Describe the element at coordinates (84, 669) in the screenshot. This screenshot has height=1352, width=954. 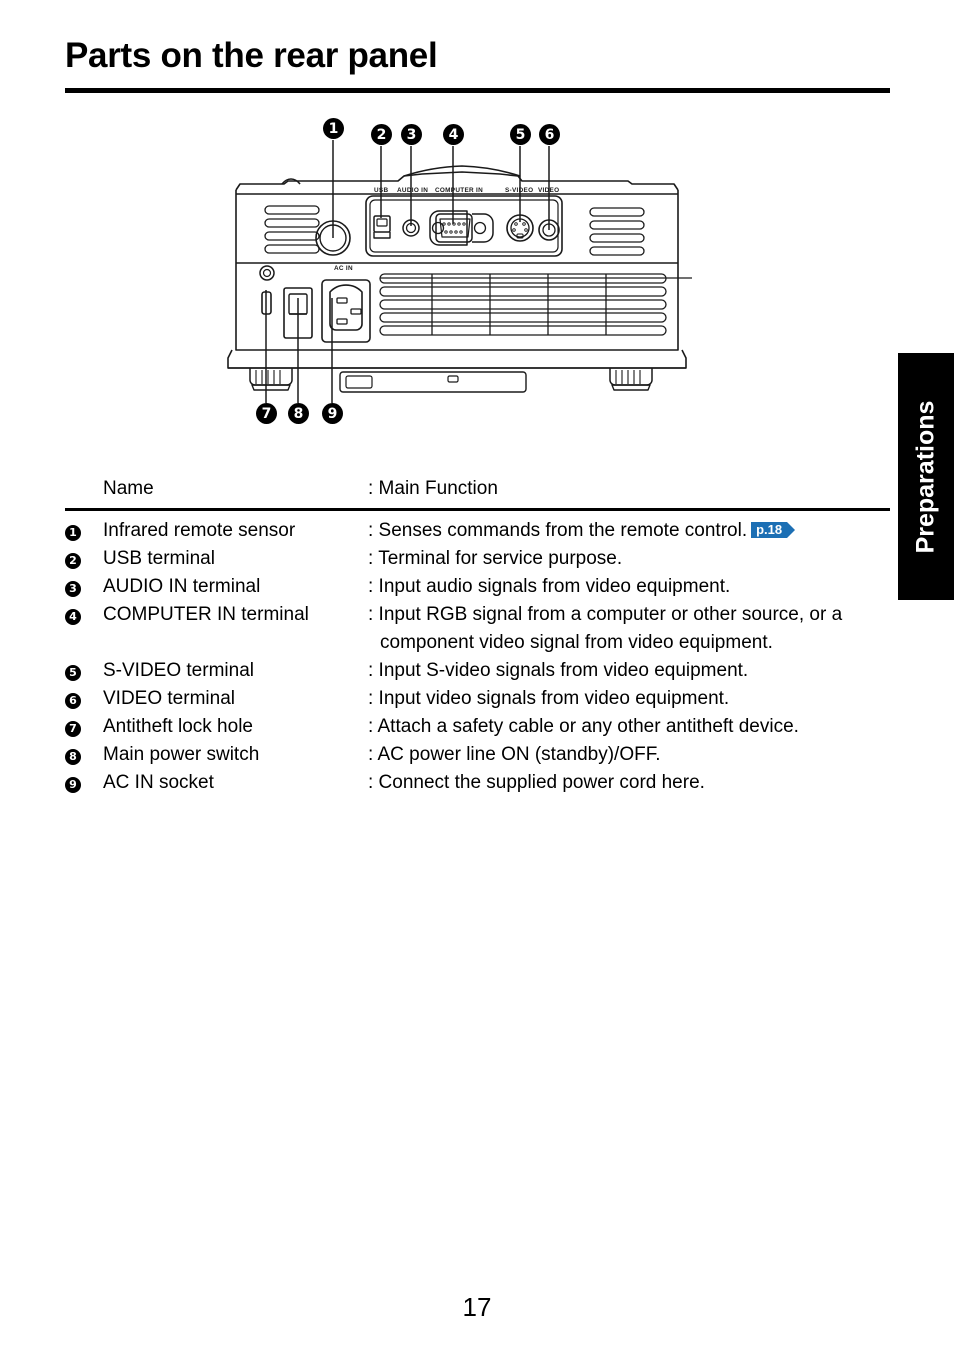
I see `row-number-cell: 5` at that location.